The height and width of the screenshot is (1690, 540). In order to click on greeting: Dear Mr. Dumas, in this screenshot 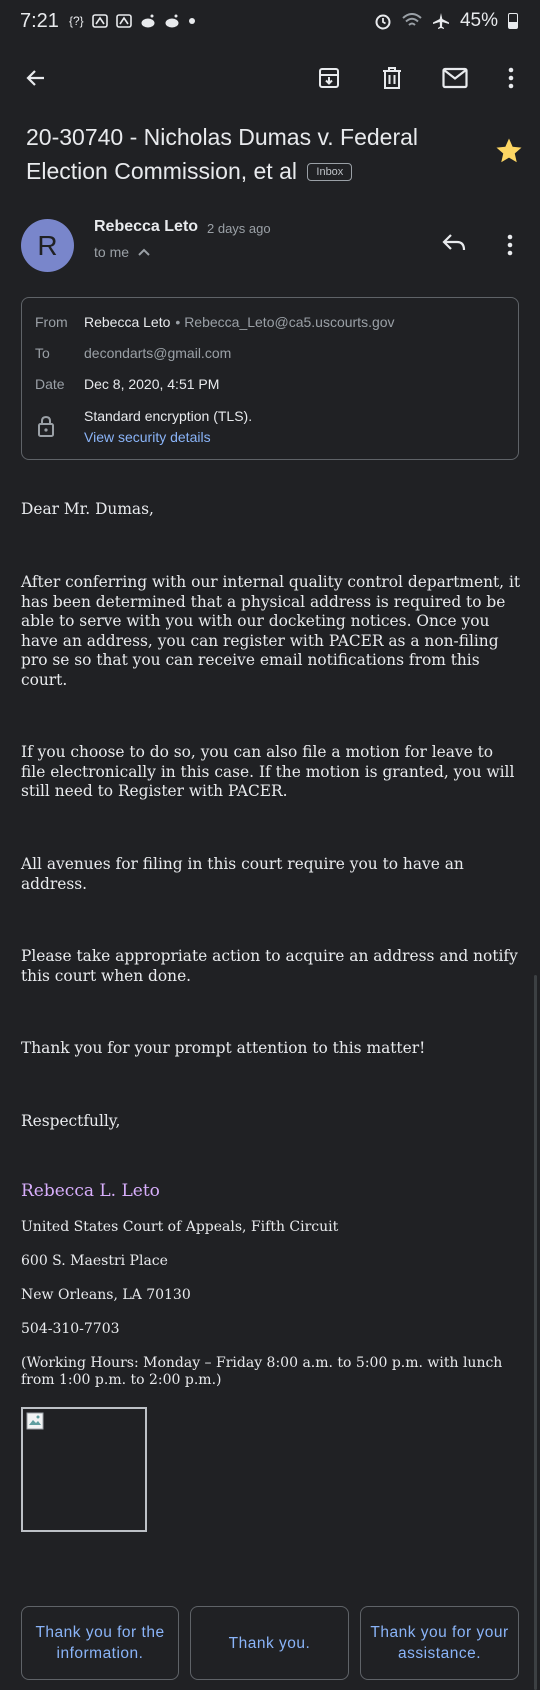, I will do `click(87, 509)`.